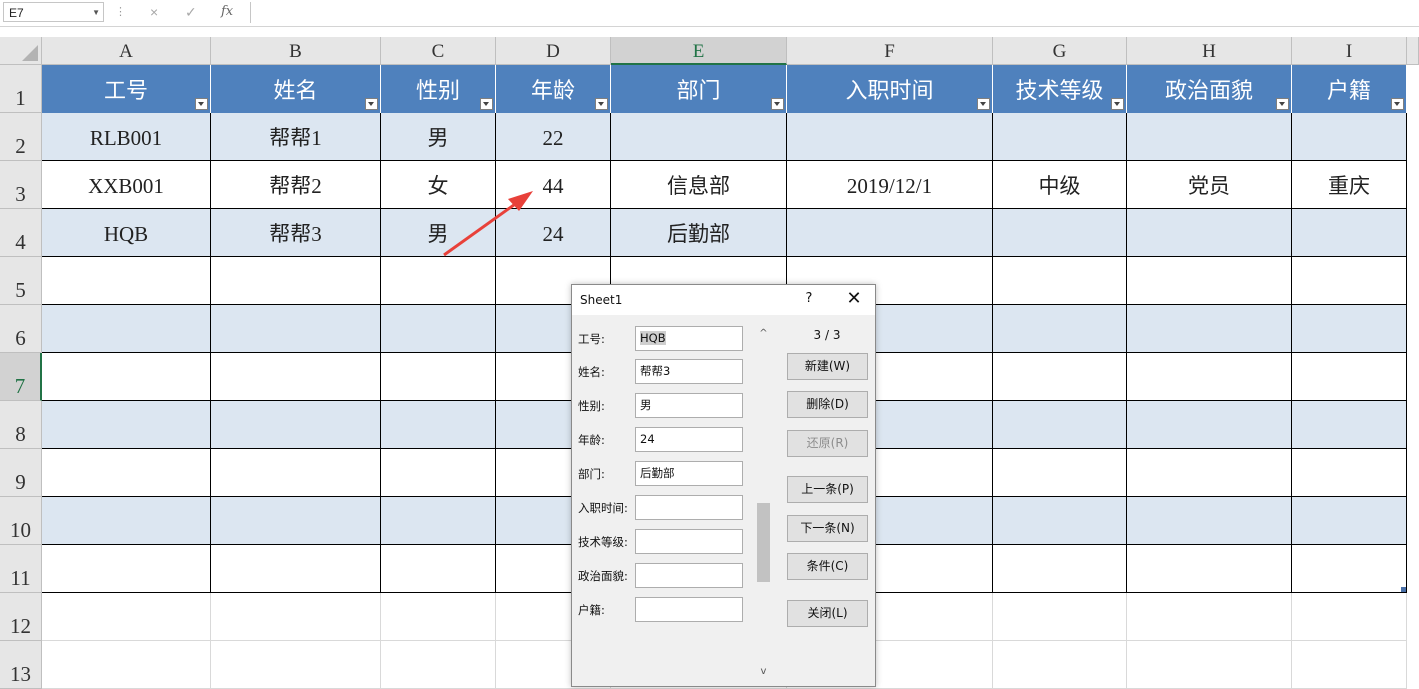 The height and width of the screenshot is (689, 1419). What do you see at coordinates (296, 617) in the screenshot?
I see `cell-b12` at bounding box center [296, 617].